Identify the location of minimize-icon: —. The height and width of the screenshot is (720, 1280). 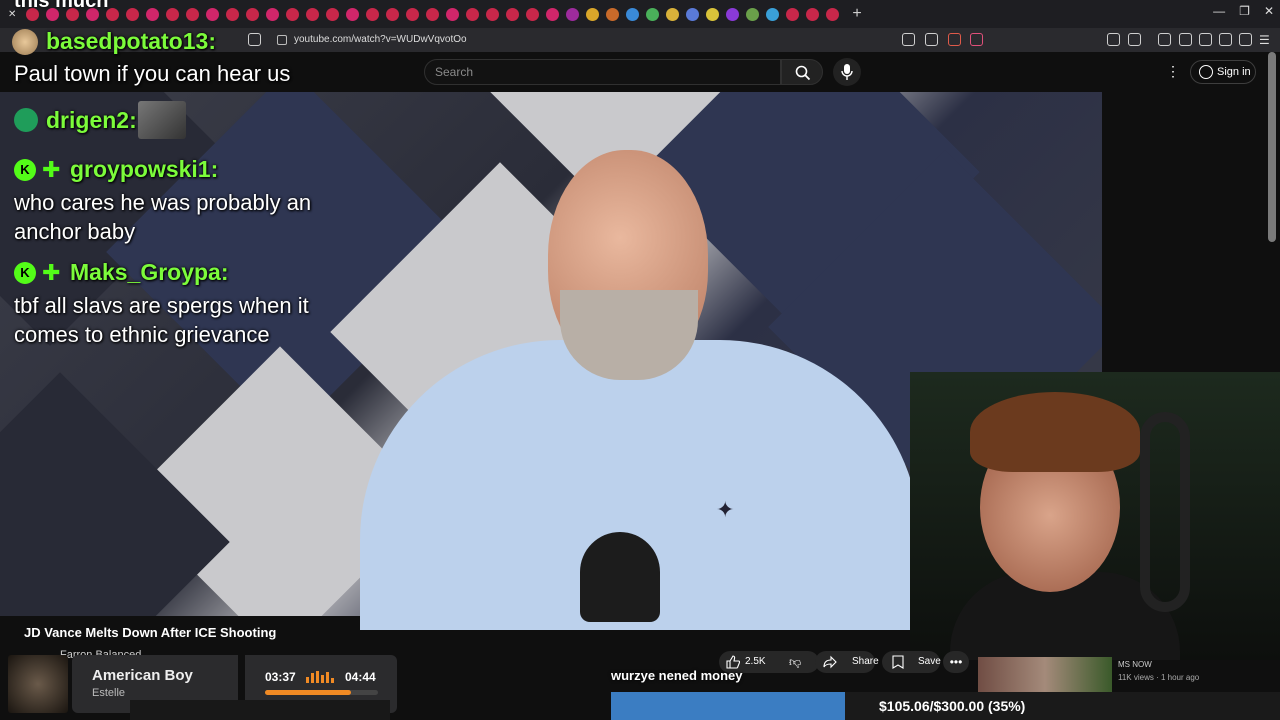
(1219, 11).